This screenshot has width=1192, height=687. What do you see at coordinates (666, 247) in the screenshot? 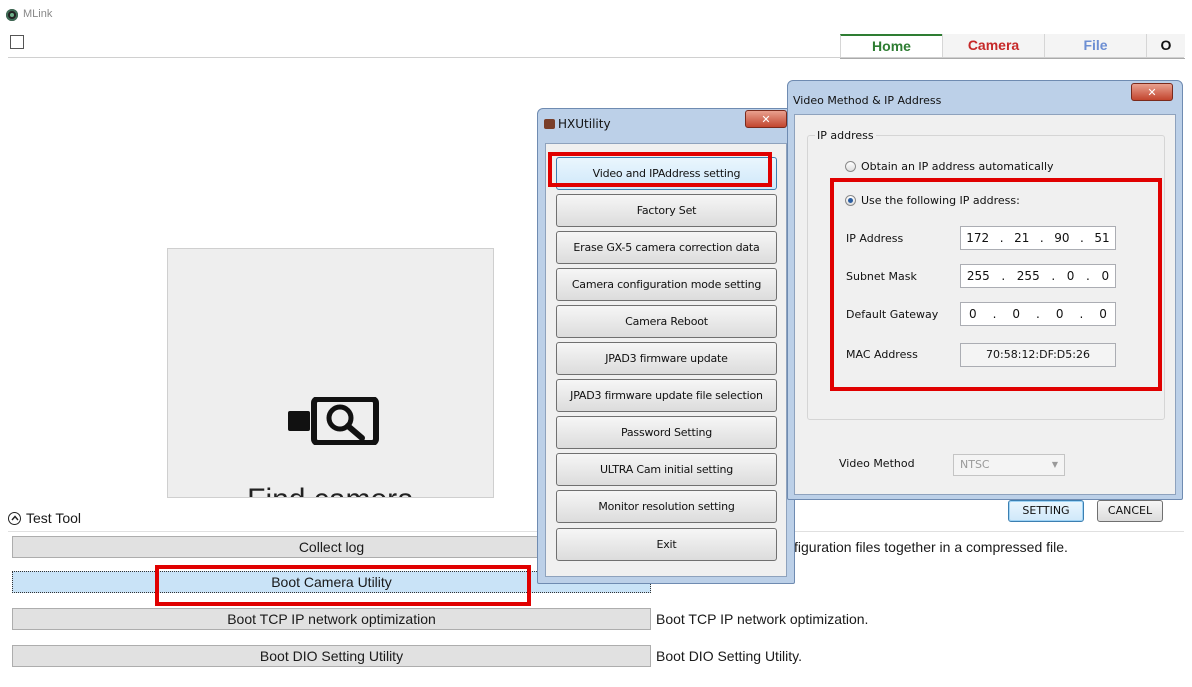
I see `erase-correction-data-button: Erase GX-5 camera correction data` at bounding box center [666, 247].